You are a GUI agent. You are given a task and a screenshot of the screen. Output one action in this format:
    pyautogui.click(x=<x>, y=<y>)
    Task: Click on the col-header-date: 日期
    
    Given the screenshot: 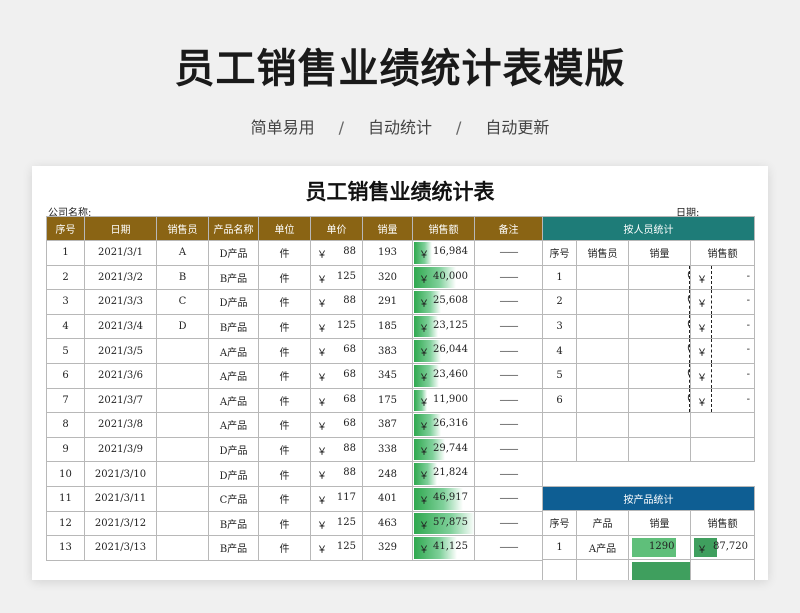 What is the action you would take?
    pyautogui.click(x=120, y=228)
    